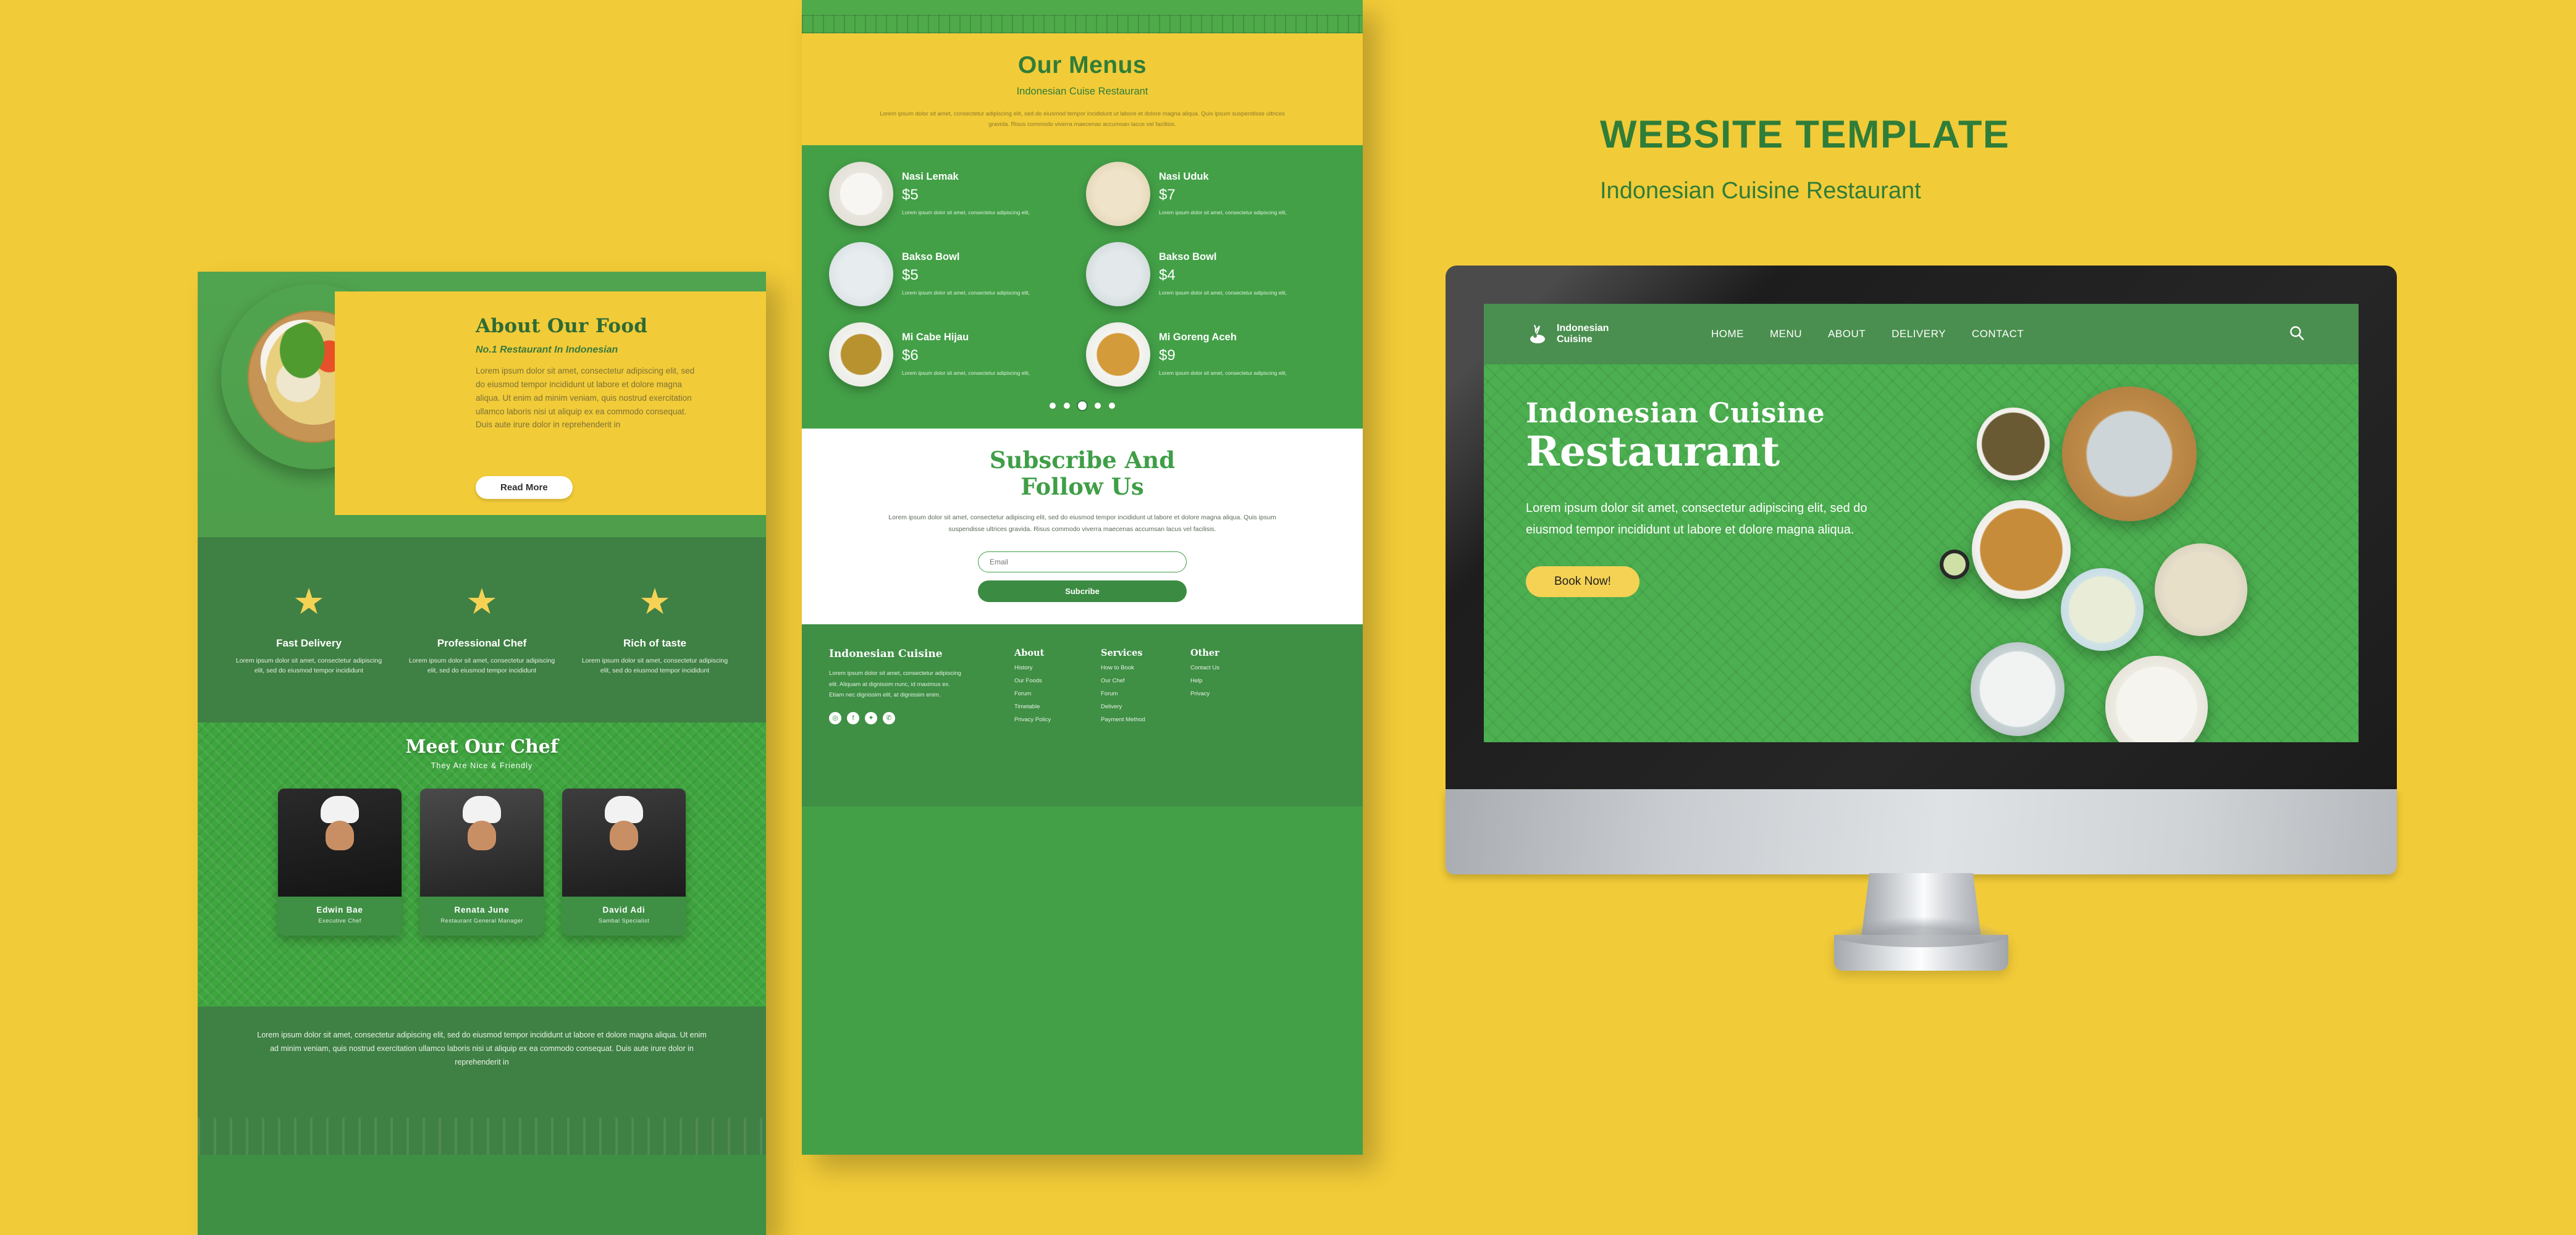  I want to click on footer-link: Help, so click(1233, 680).